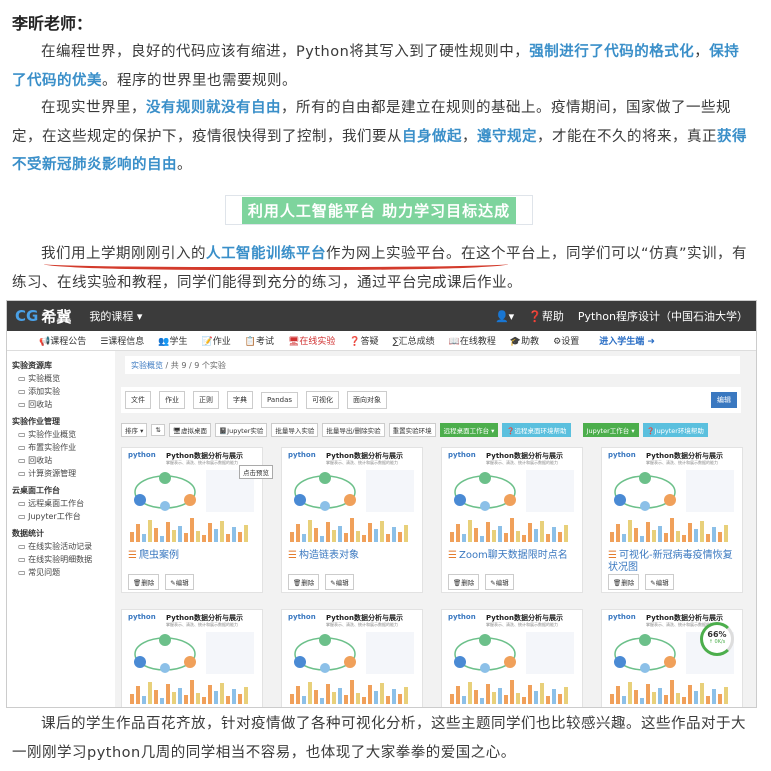  I want to click on nav-item: 👥学生, so click(172, 340).